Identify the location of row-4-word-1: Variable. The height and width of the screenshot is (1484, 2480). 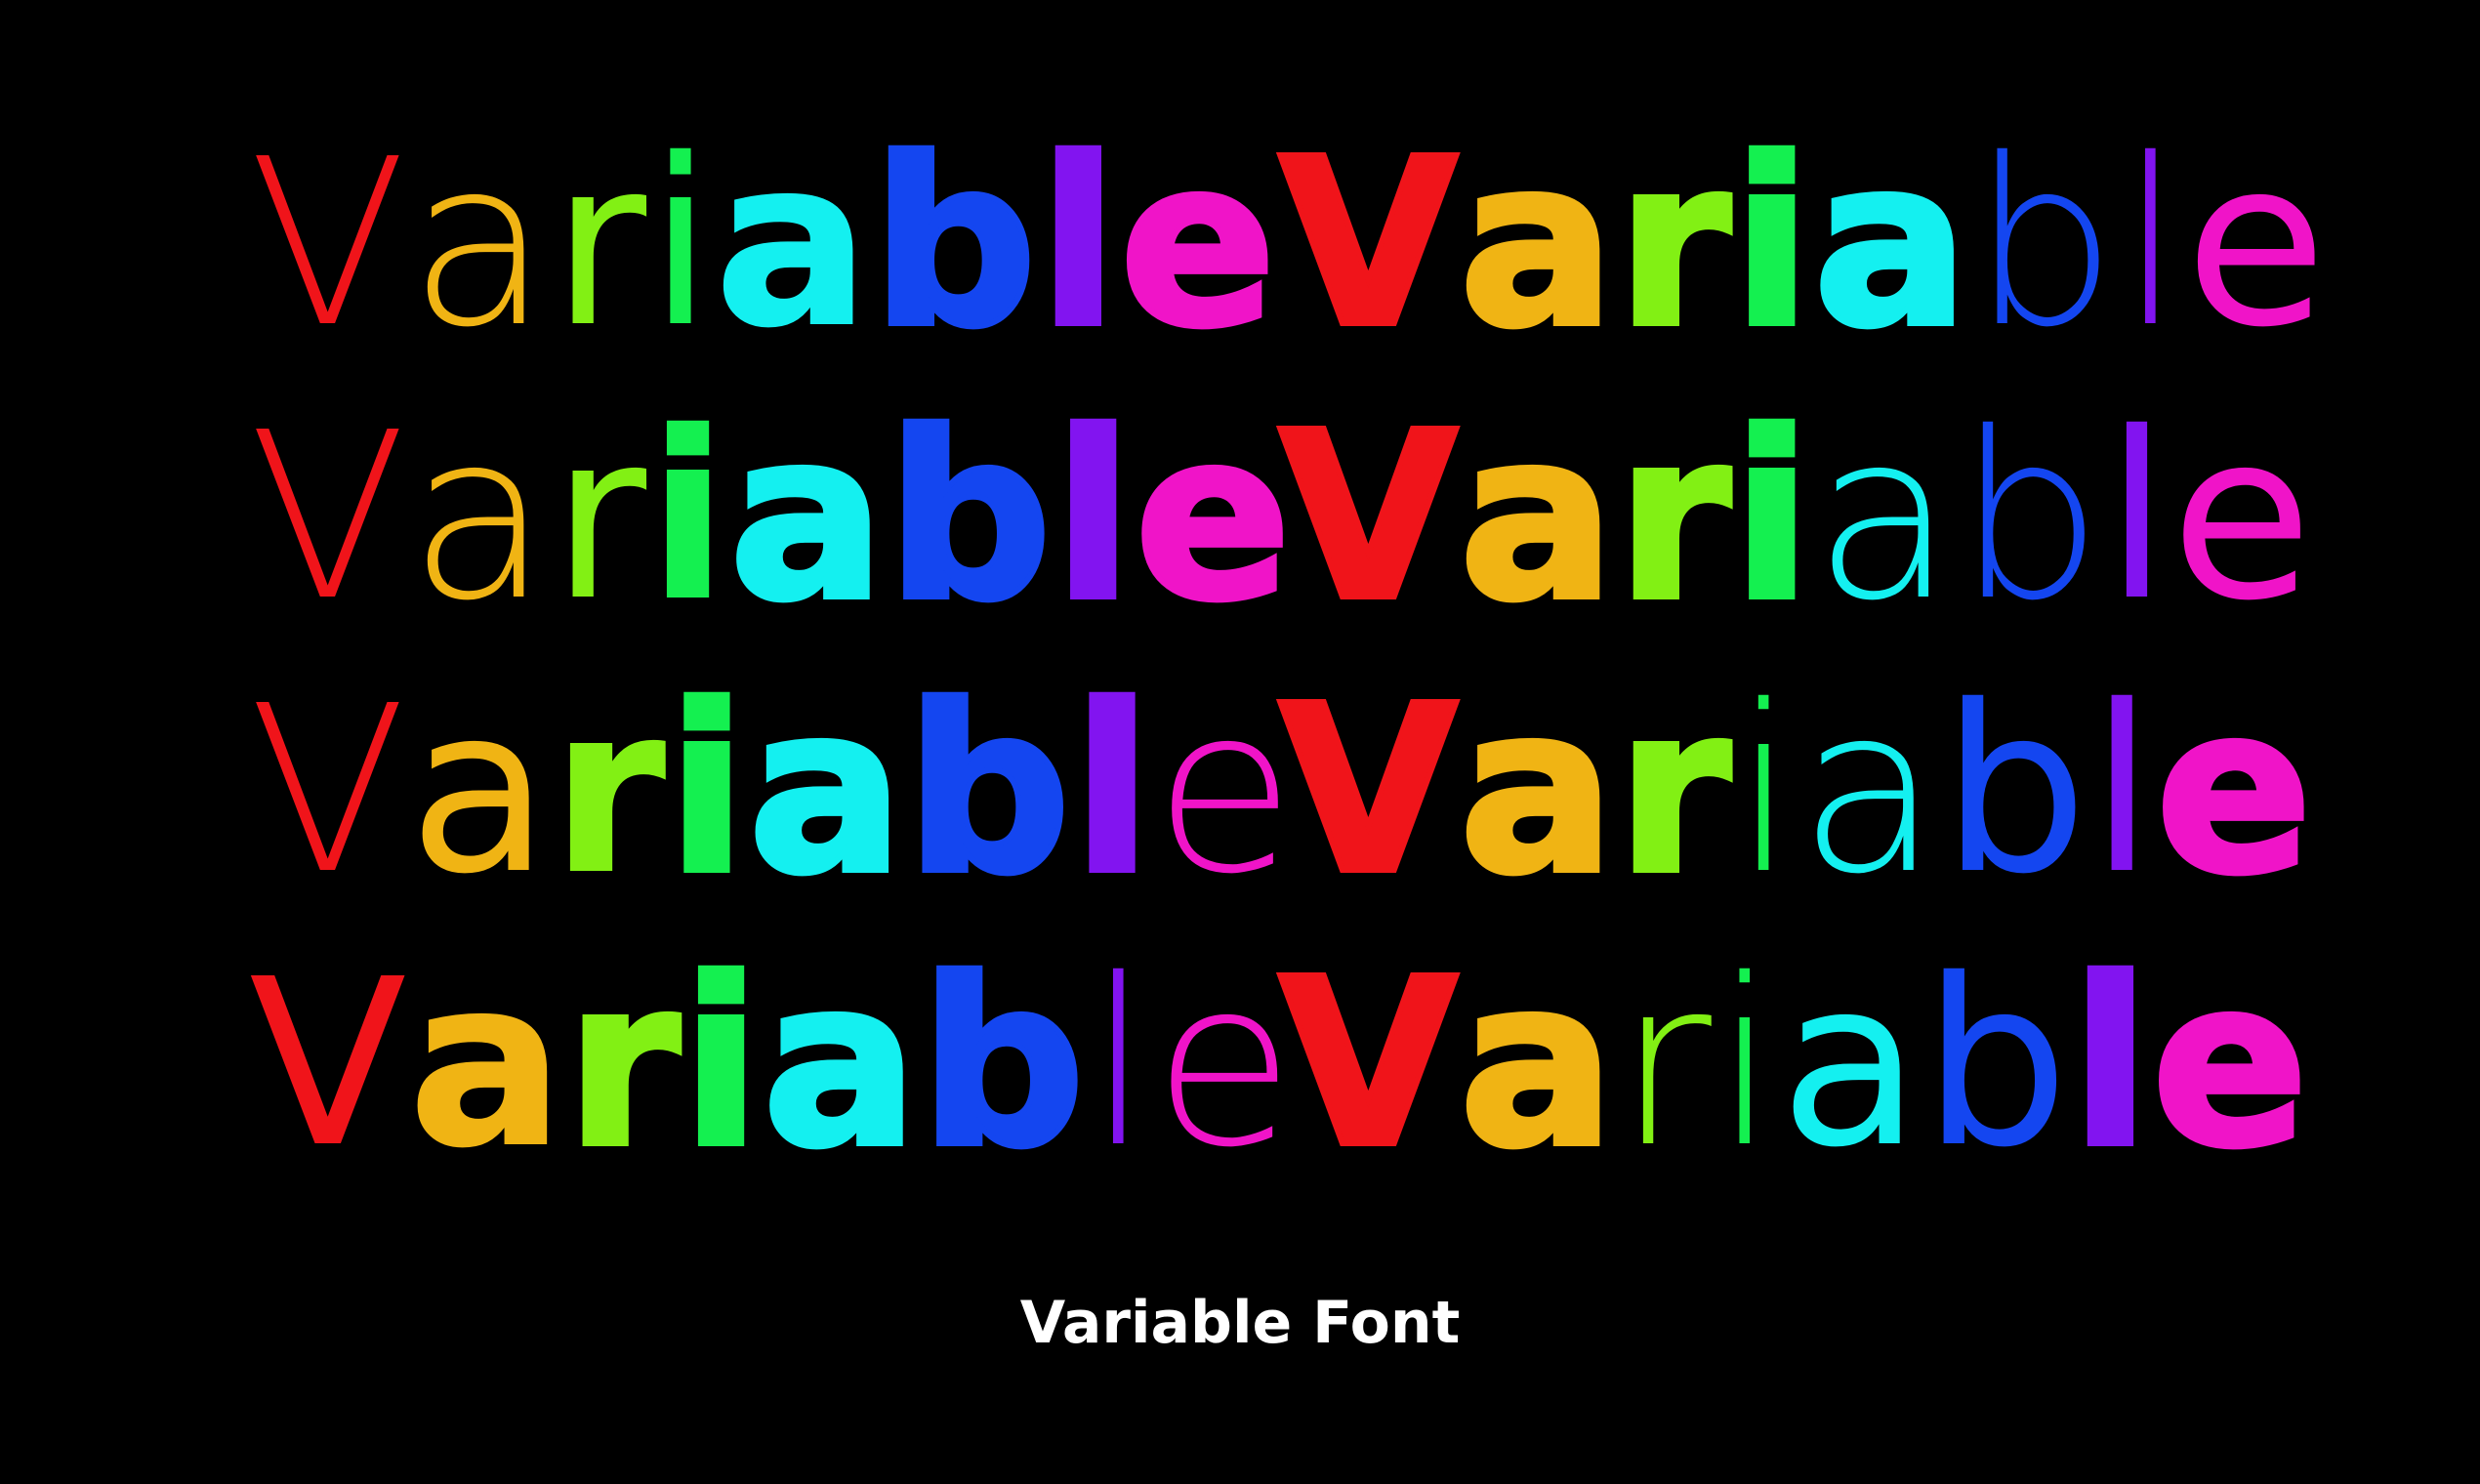
(773, 1064).